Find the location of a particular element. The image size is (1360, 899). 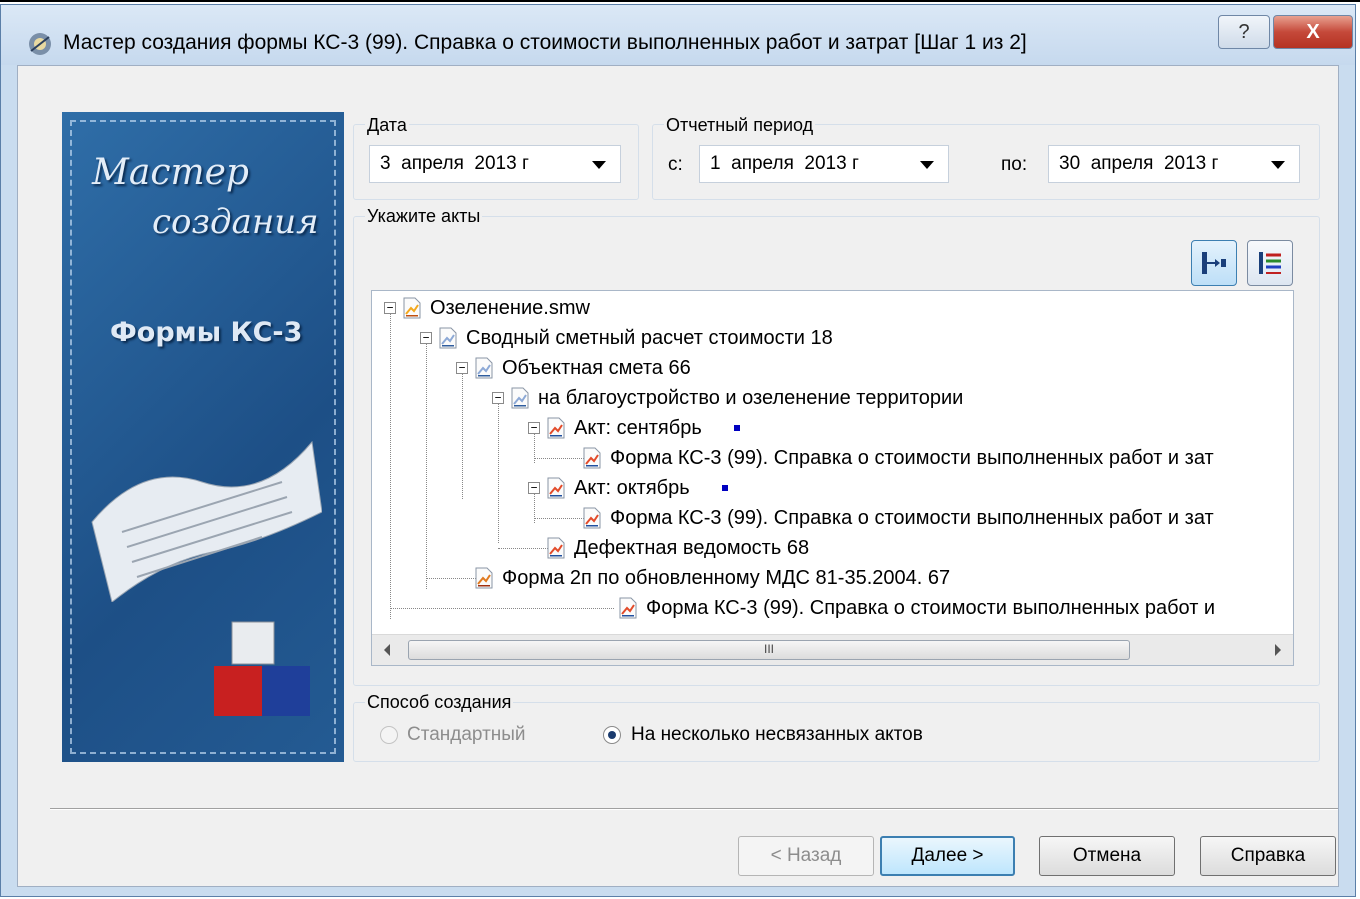

document-illustration is located at coordinates (206, 521).